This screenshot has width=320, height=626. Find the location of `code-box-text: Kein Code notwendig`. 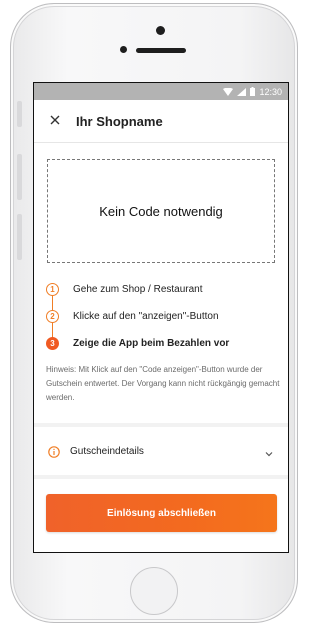

code-box-text: Kein Code notwendig is located at coordinates (161, 211).